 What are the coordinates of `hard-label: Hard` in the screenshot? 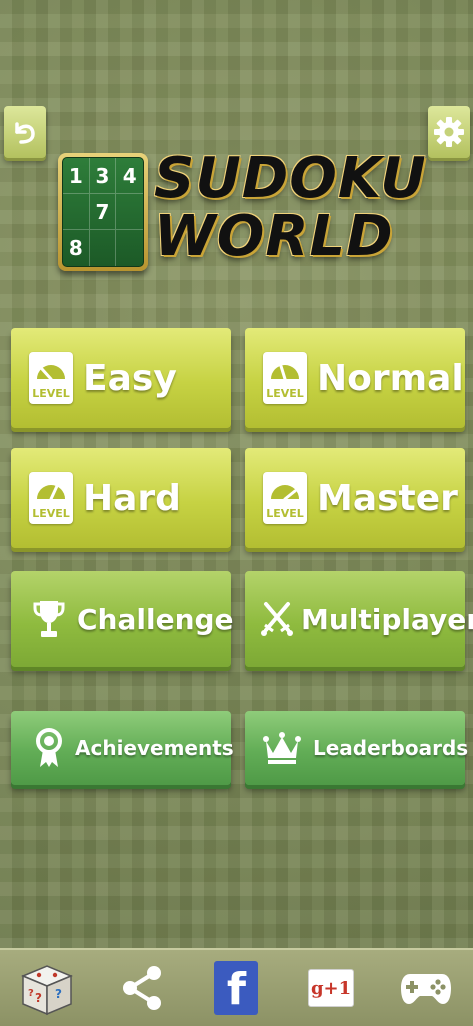 It's located at (132, 498).